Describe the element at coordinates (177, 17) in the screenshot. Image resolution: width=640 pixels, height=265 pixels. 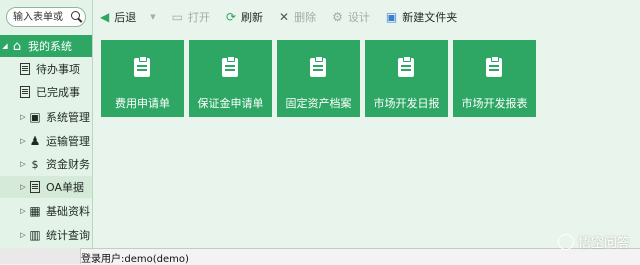
I see `folder-open-icon: ▭` at that location.